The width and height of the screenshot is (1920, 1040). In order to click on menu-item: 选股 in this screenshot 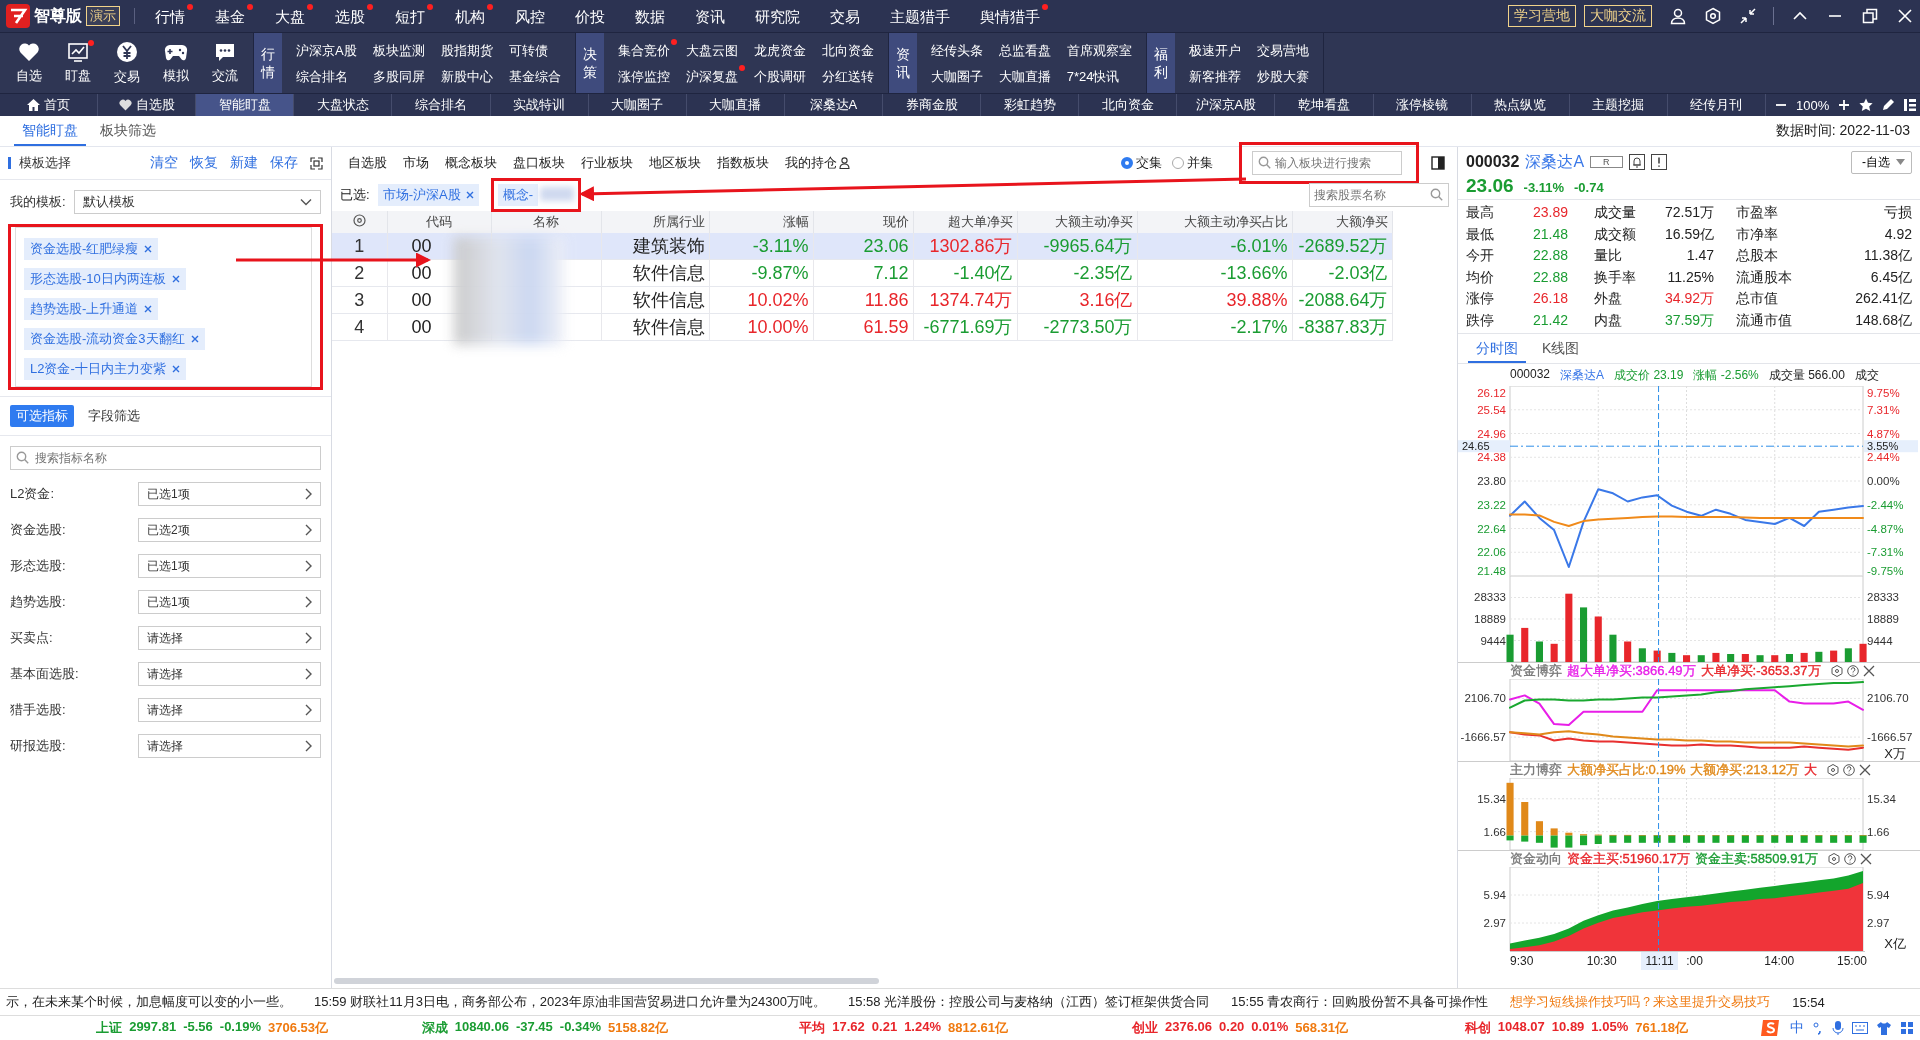, I will do `click(351, 16)`.